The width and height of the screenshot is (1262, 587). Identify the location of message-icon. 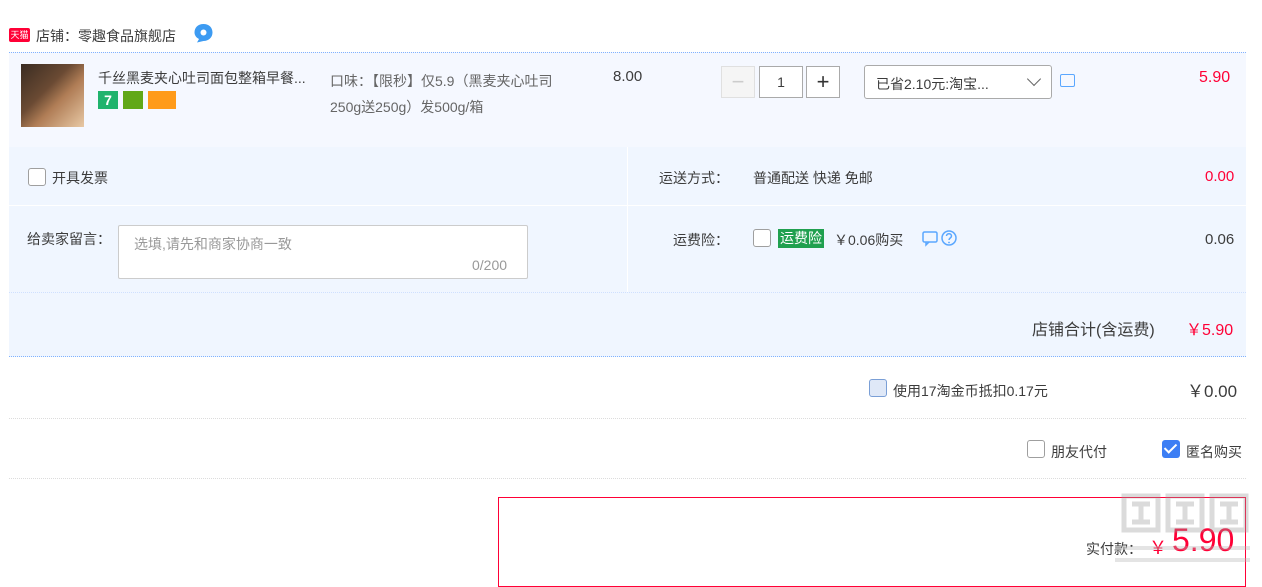
(1067, 80).